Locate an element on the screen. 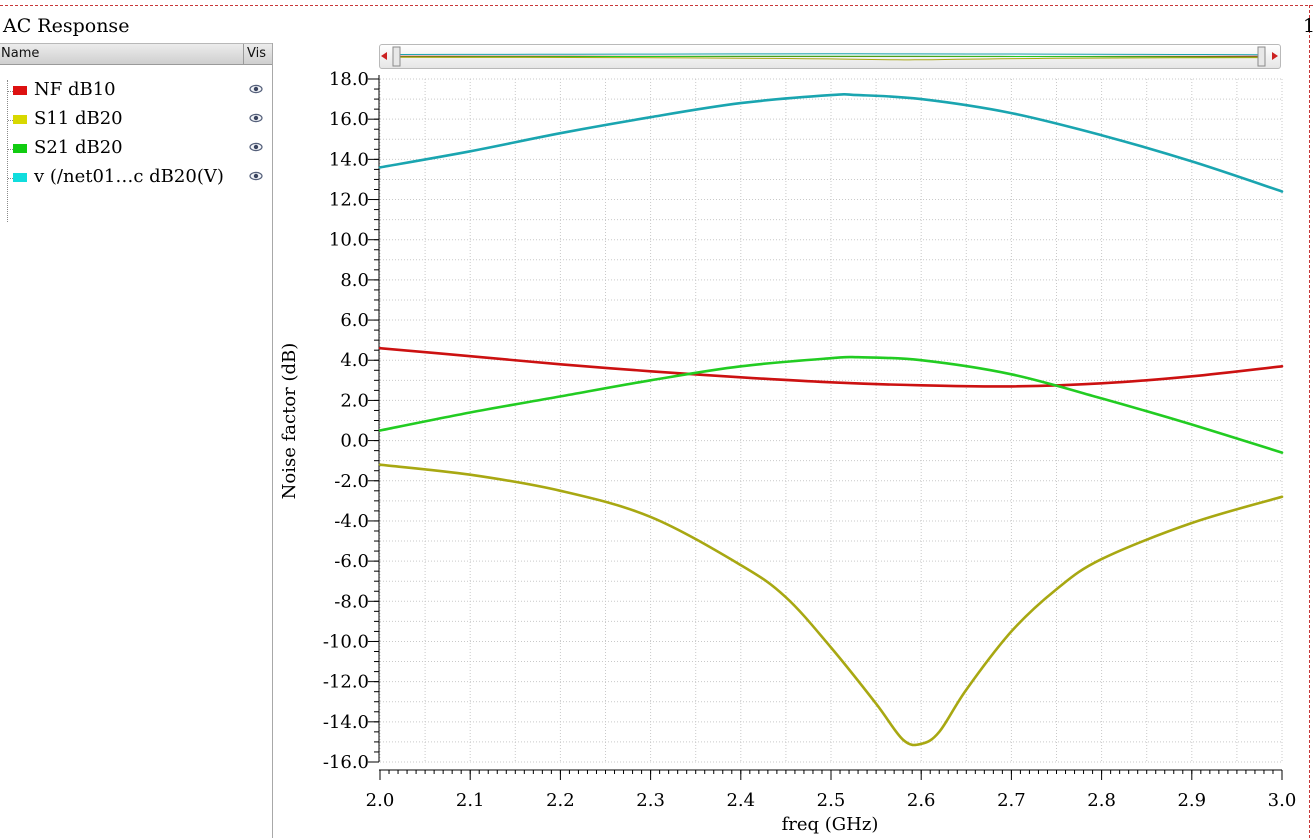 Image resolution: width=1313 pixels, height=838 pixels. y-tick-label: -2.0 is located at coordinates (351, 481).